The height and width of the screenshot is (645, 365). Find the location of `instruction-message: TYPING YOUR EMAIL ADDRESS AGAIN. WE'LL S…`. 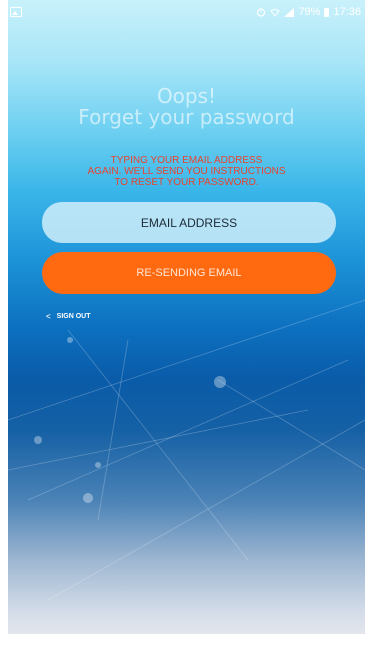

instruction-message: TYPING YOUR EMAIL ADDRESS AGAIN. WE'LL S… is located at coordinates (186, 171).